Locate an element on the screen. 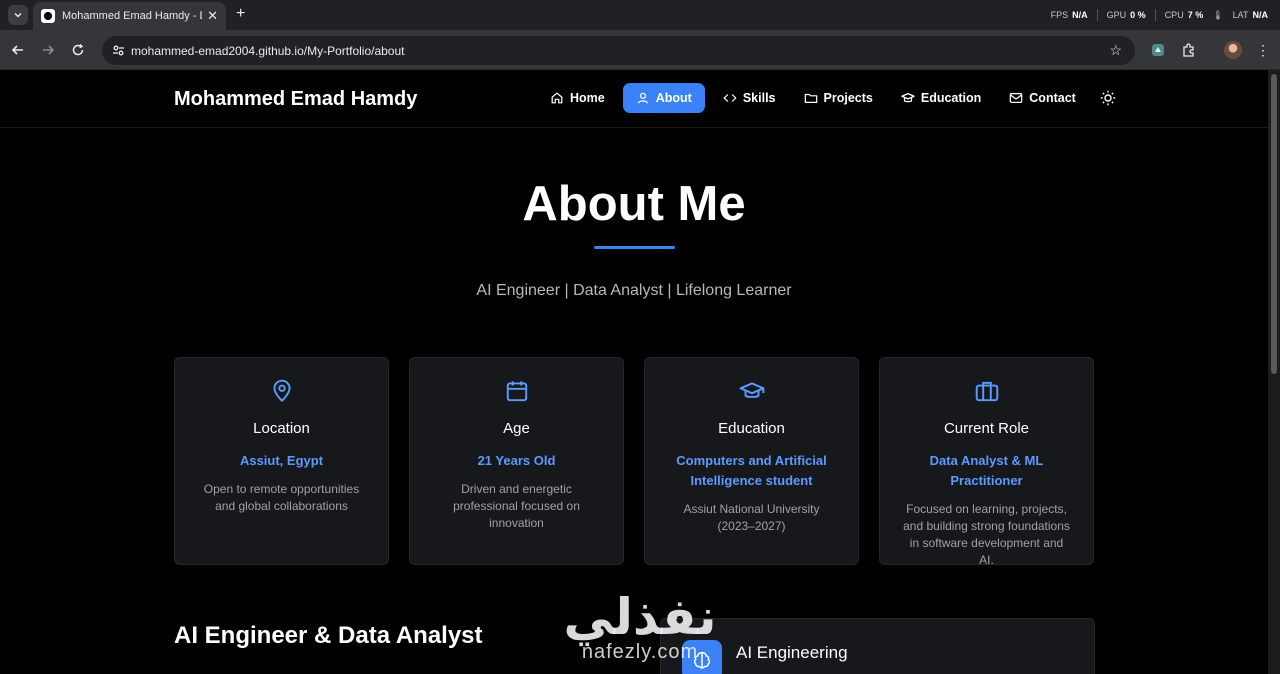  browser-menu-icon: ⋮ is located at coordinates (1263, 50).